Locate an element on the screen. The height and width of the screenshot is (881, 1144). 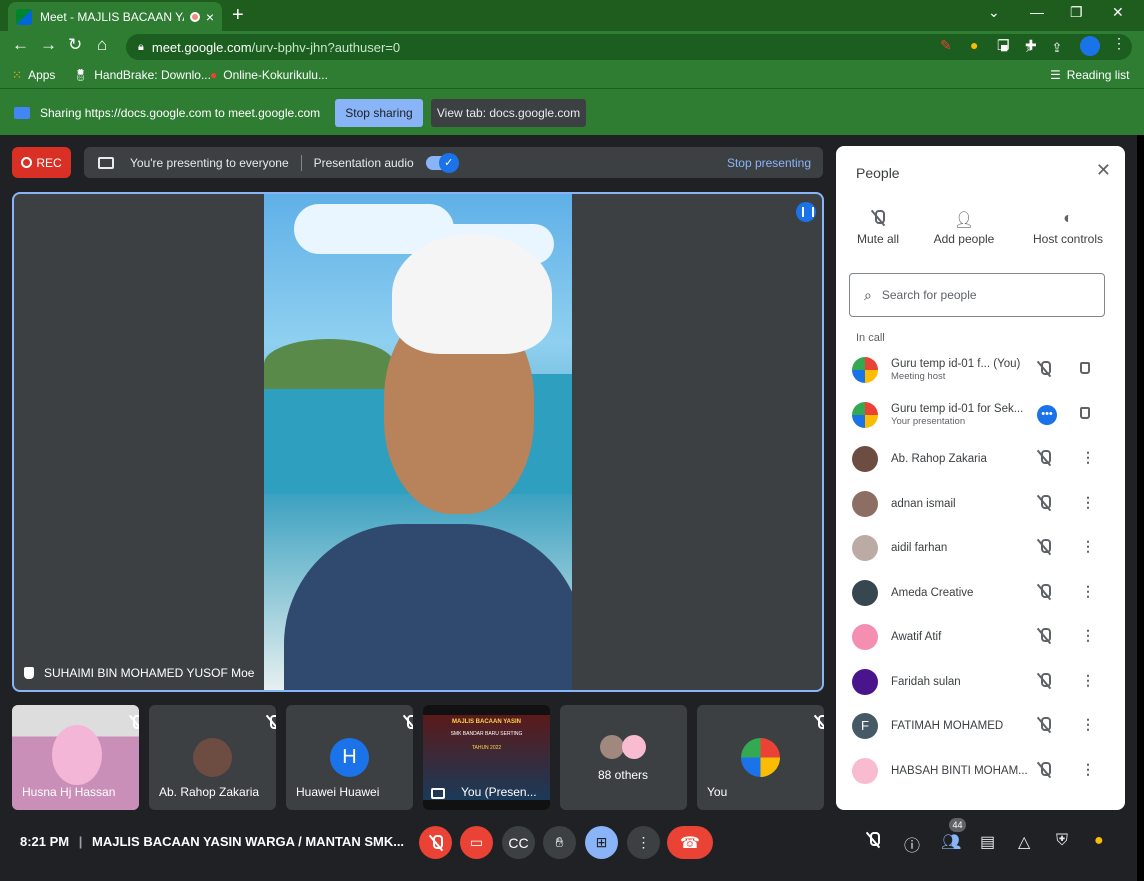
microphone-button is located at coordinates (435, 842).